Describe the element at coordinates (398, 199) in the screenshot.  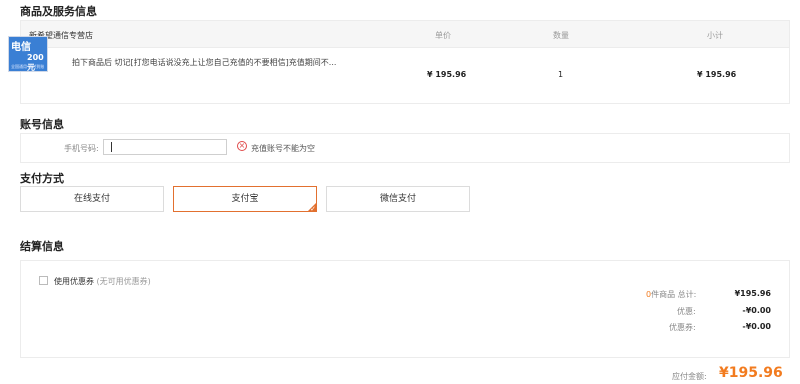
I see `pay-option-wechat: 微信支付` at that location.